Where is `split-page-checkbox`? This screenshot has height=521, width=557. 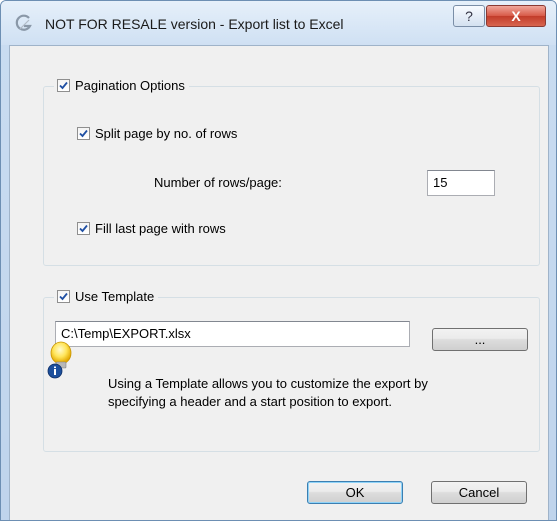 split-page-checkbox is located at coordinates (83, 133).